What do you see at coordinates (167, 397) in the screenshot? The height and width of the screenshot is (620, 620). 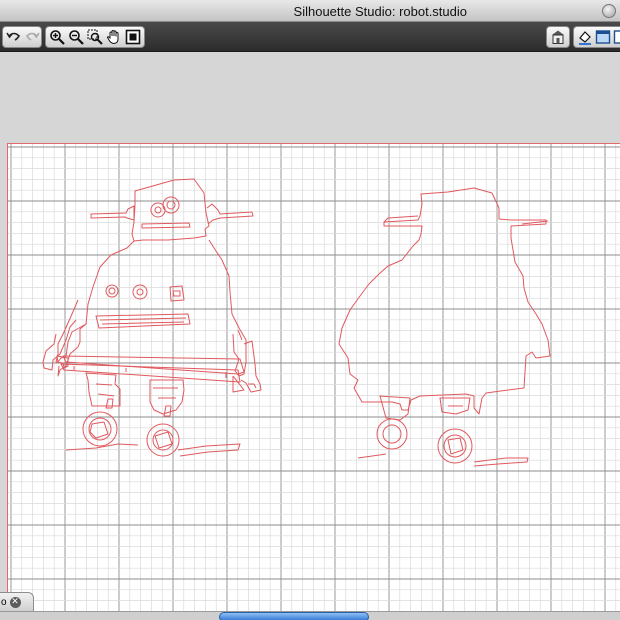 I see `robot-front-leg-right` at bounding box center [167, 397].